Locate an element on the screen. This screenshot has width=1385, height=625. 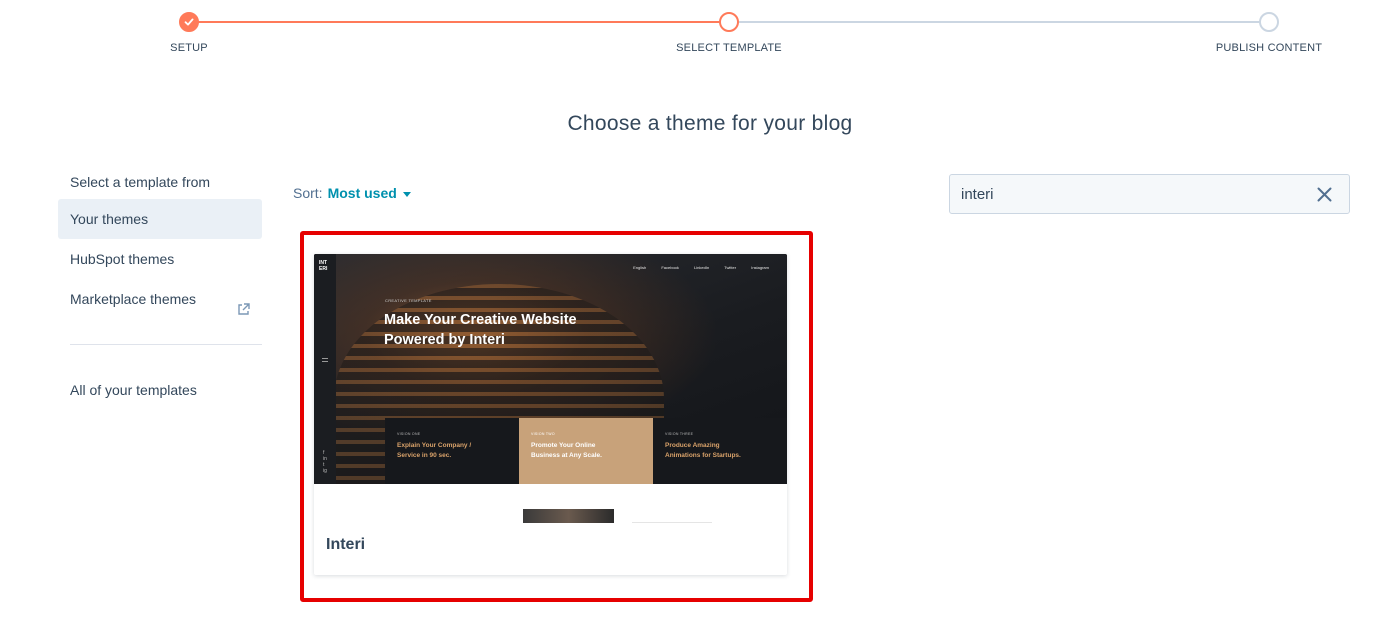
step-label-select-template: SELECT TEMPLATE is located at coordinates (729, 48).